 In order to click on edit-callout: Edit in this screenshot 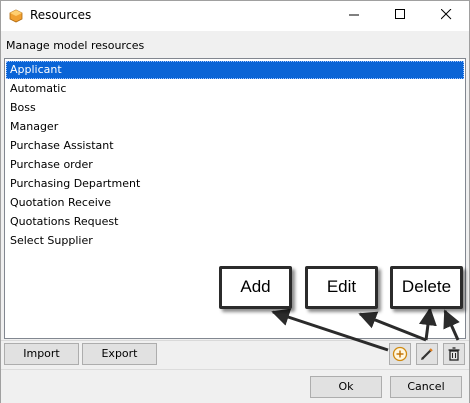, I will do `click(341, 287)`.